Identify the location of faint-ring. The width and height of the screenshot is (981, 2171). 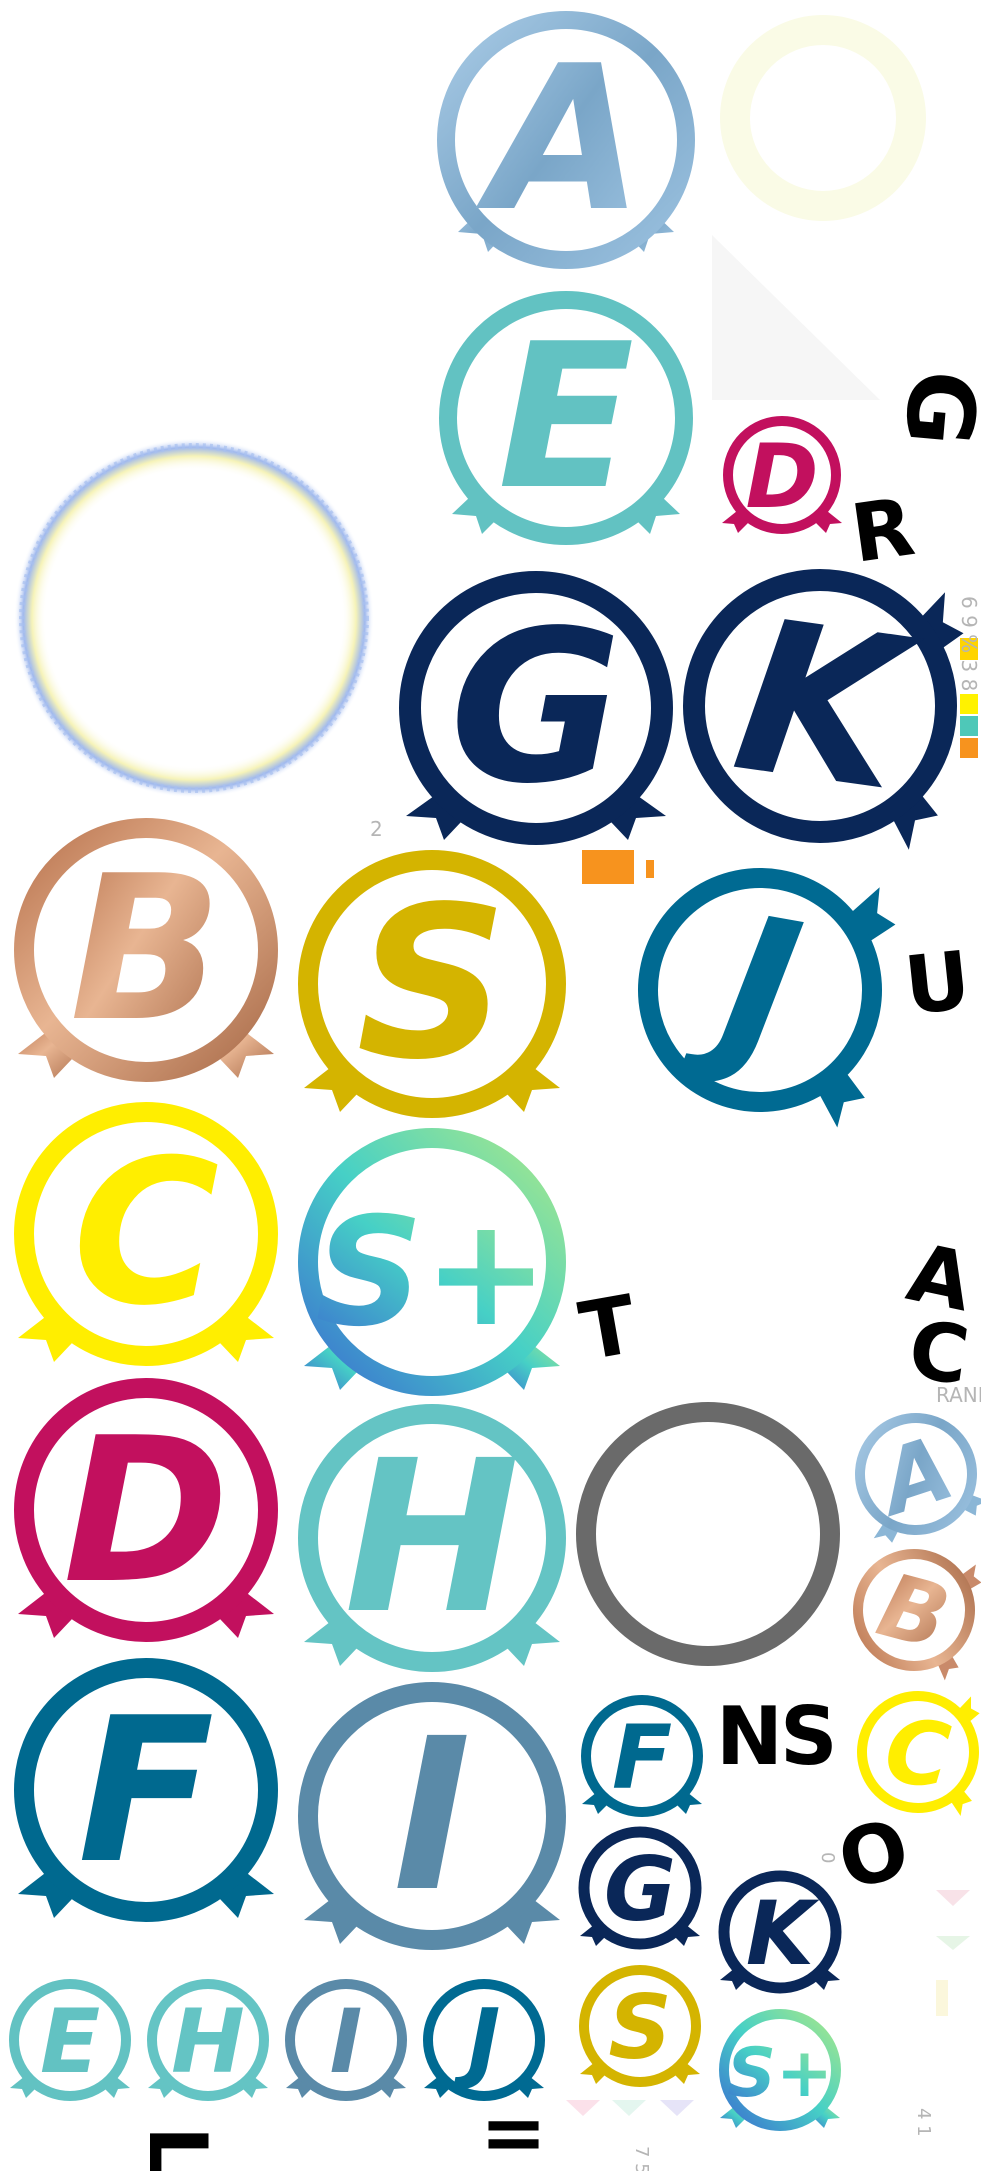
(823, 118).